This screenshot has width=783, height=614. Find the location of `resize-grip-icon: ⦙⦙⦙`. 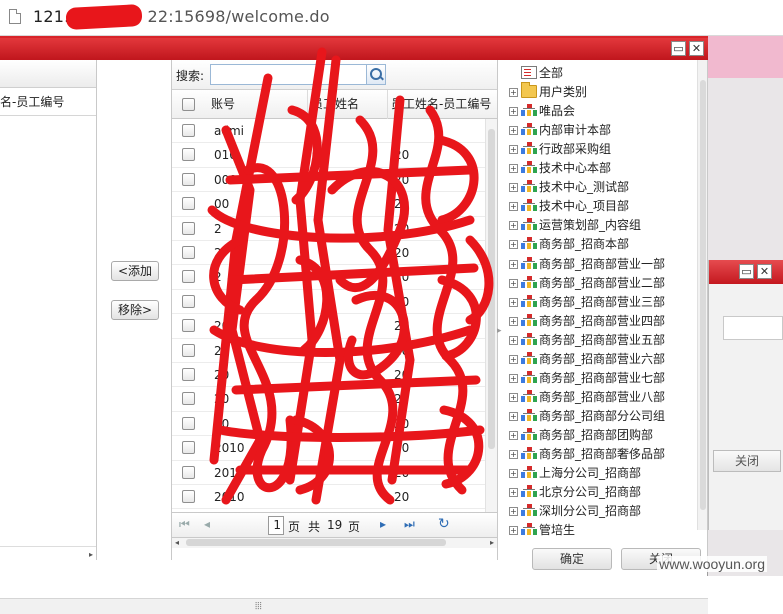

resize-grip-icon: ⦙⦙⦙ is located at coordinates (258, 606).